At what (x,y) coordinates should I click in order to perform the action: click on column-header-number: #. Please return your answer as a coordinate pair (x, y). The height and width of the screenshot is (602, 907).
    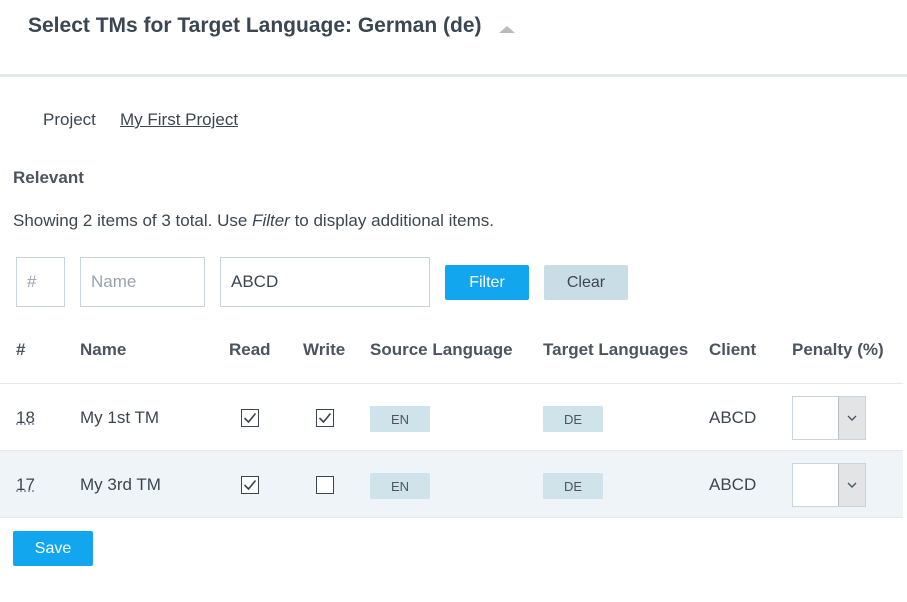
    Looking at the image, I should click on (21, 349).